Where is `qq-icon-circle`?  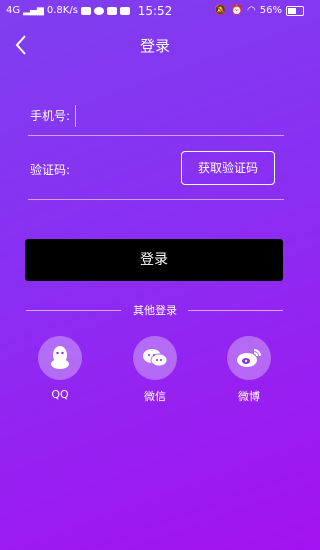 qq-icon-circle is located at coordinates (60, 358).